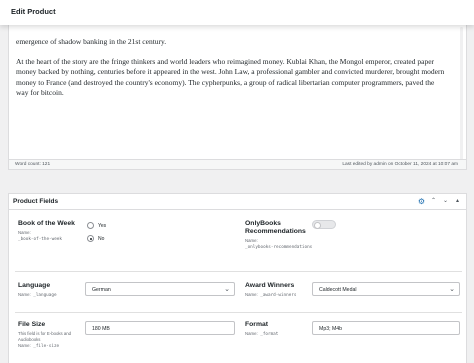  What do you see at coordinates (39, 346) in the screenshot?
I see `field-name-meta: Name: _file-size` at bounding box center [39, 346].